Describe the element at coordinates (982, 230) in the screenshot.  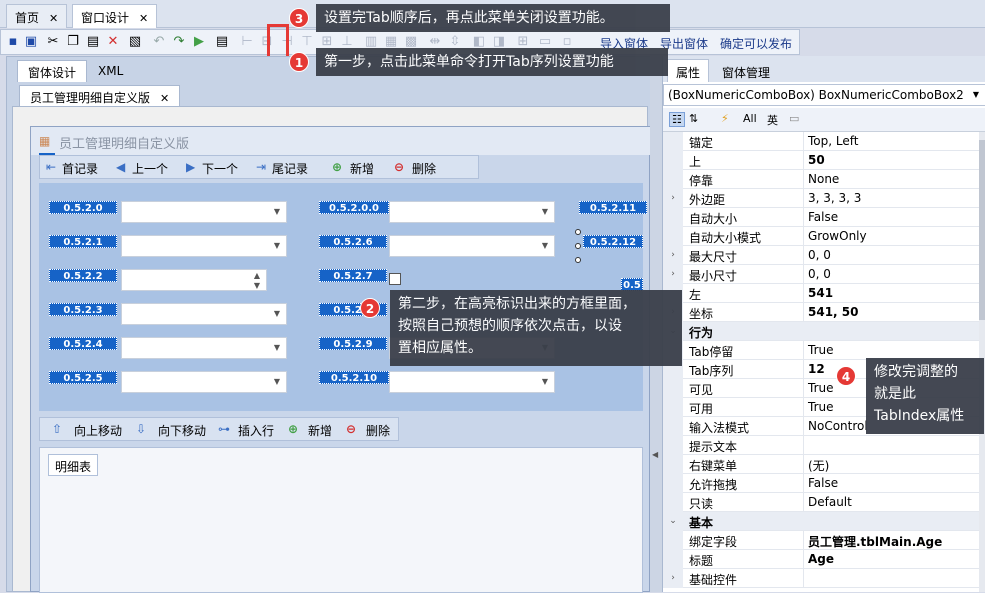
I see `scrollbar-thumb` at that location.